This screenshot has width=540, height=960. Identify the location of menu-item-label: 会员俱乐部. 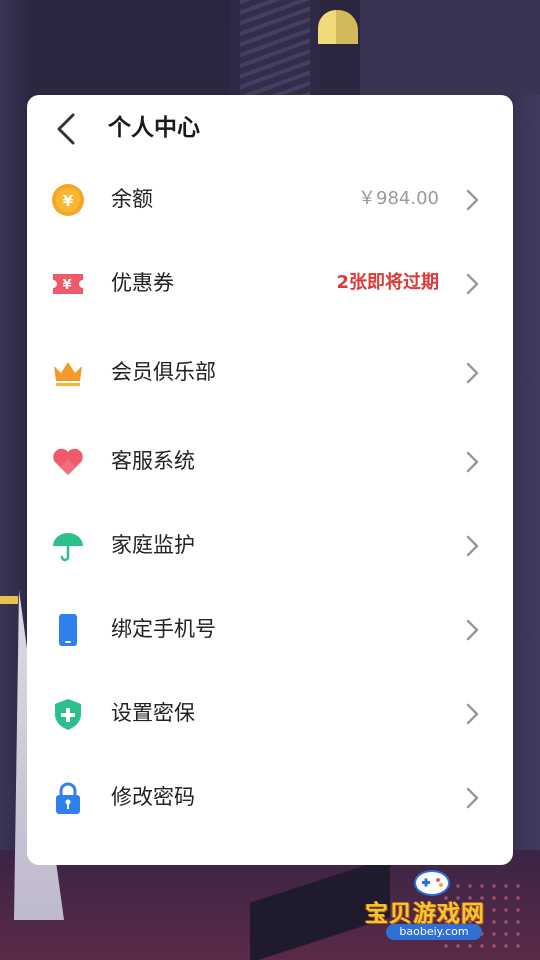
(163, 372).